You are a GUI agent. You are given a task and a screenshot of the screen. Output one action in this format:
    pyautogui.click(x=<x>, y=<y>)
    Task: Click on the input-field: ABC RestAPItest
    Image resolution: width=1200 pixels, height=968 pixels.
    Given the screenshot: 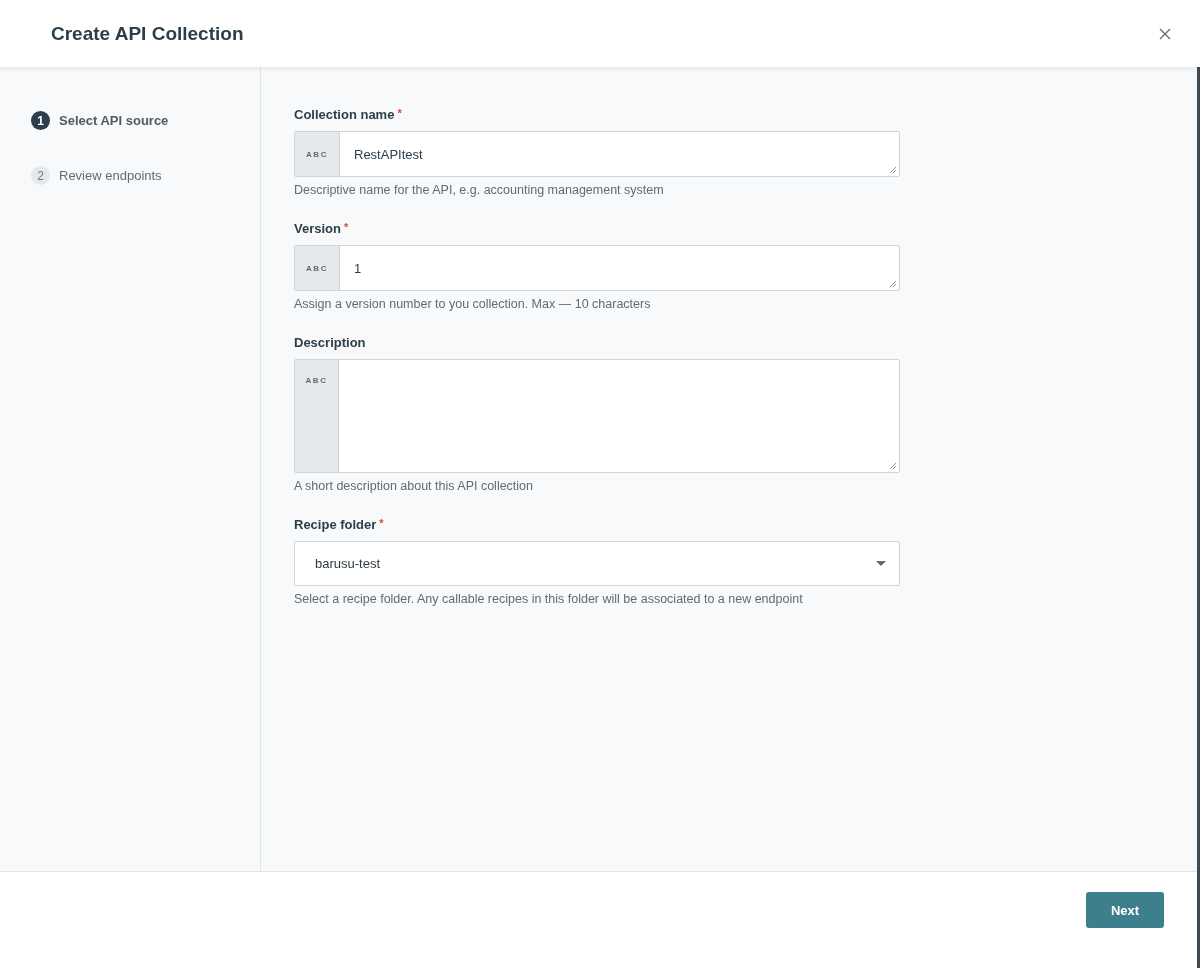 What is the action you would take?
    pyautogui.click(x=597, y=154)
    